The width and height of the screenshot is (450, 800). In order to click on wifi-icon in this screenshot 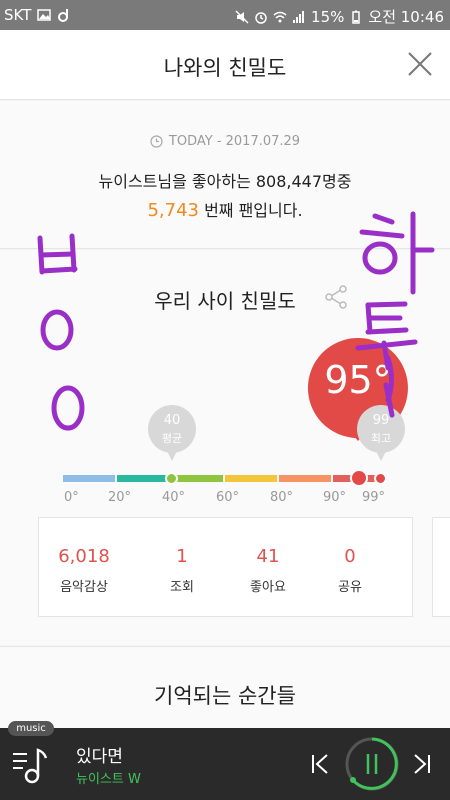, I will do `click(280, 16)`.